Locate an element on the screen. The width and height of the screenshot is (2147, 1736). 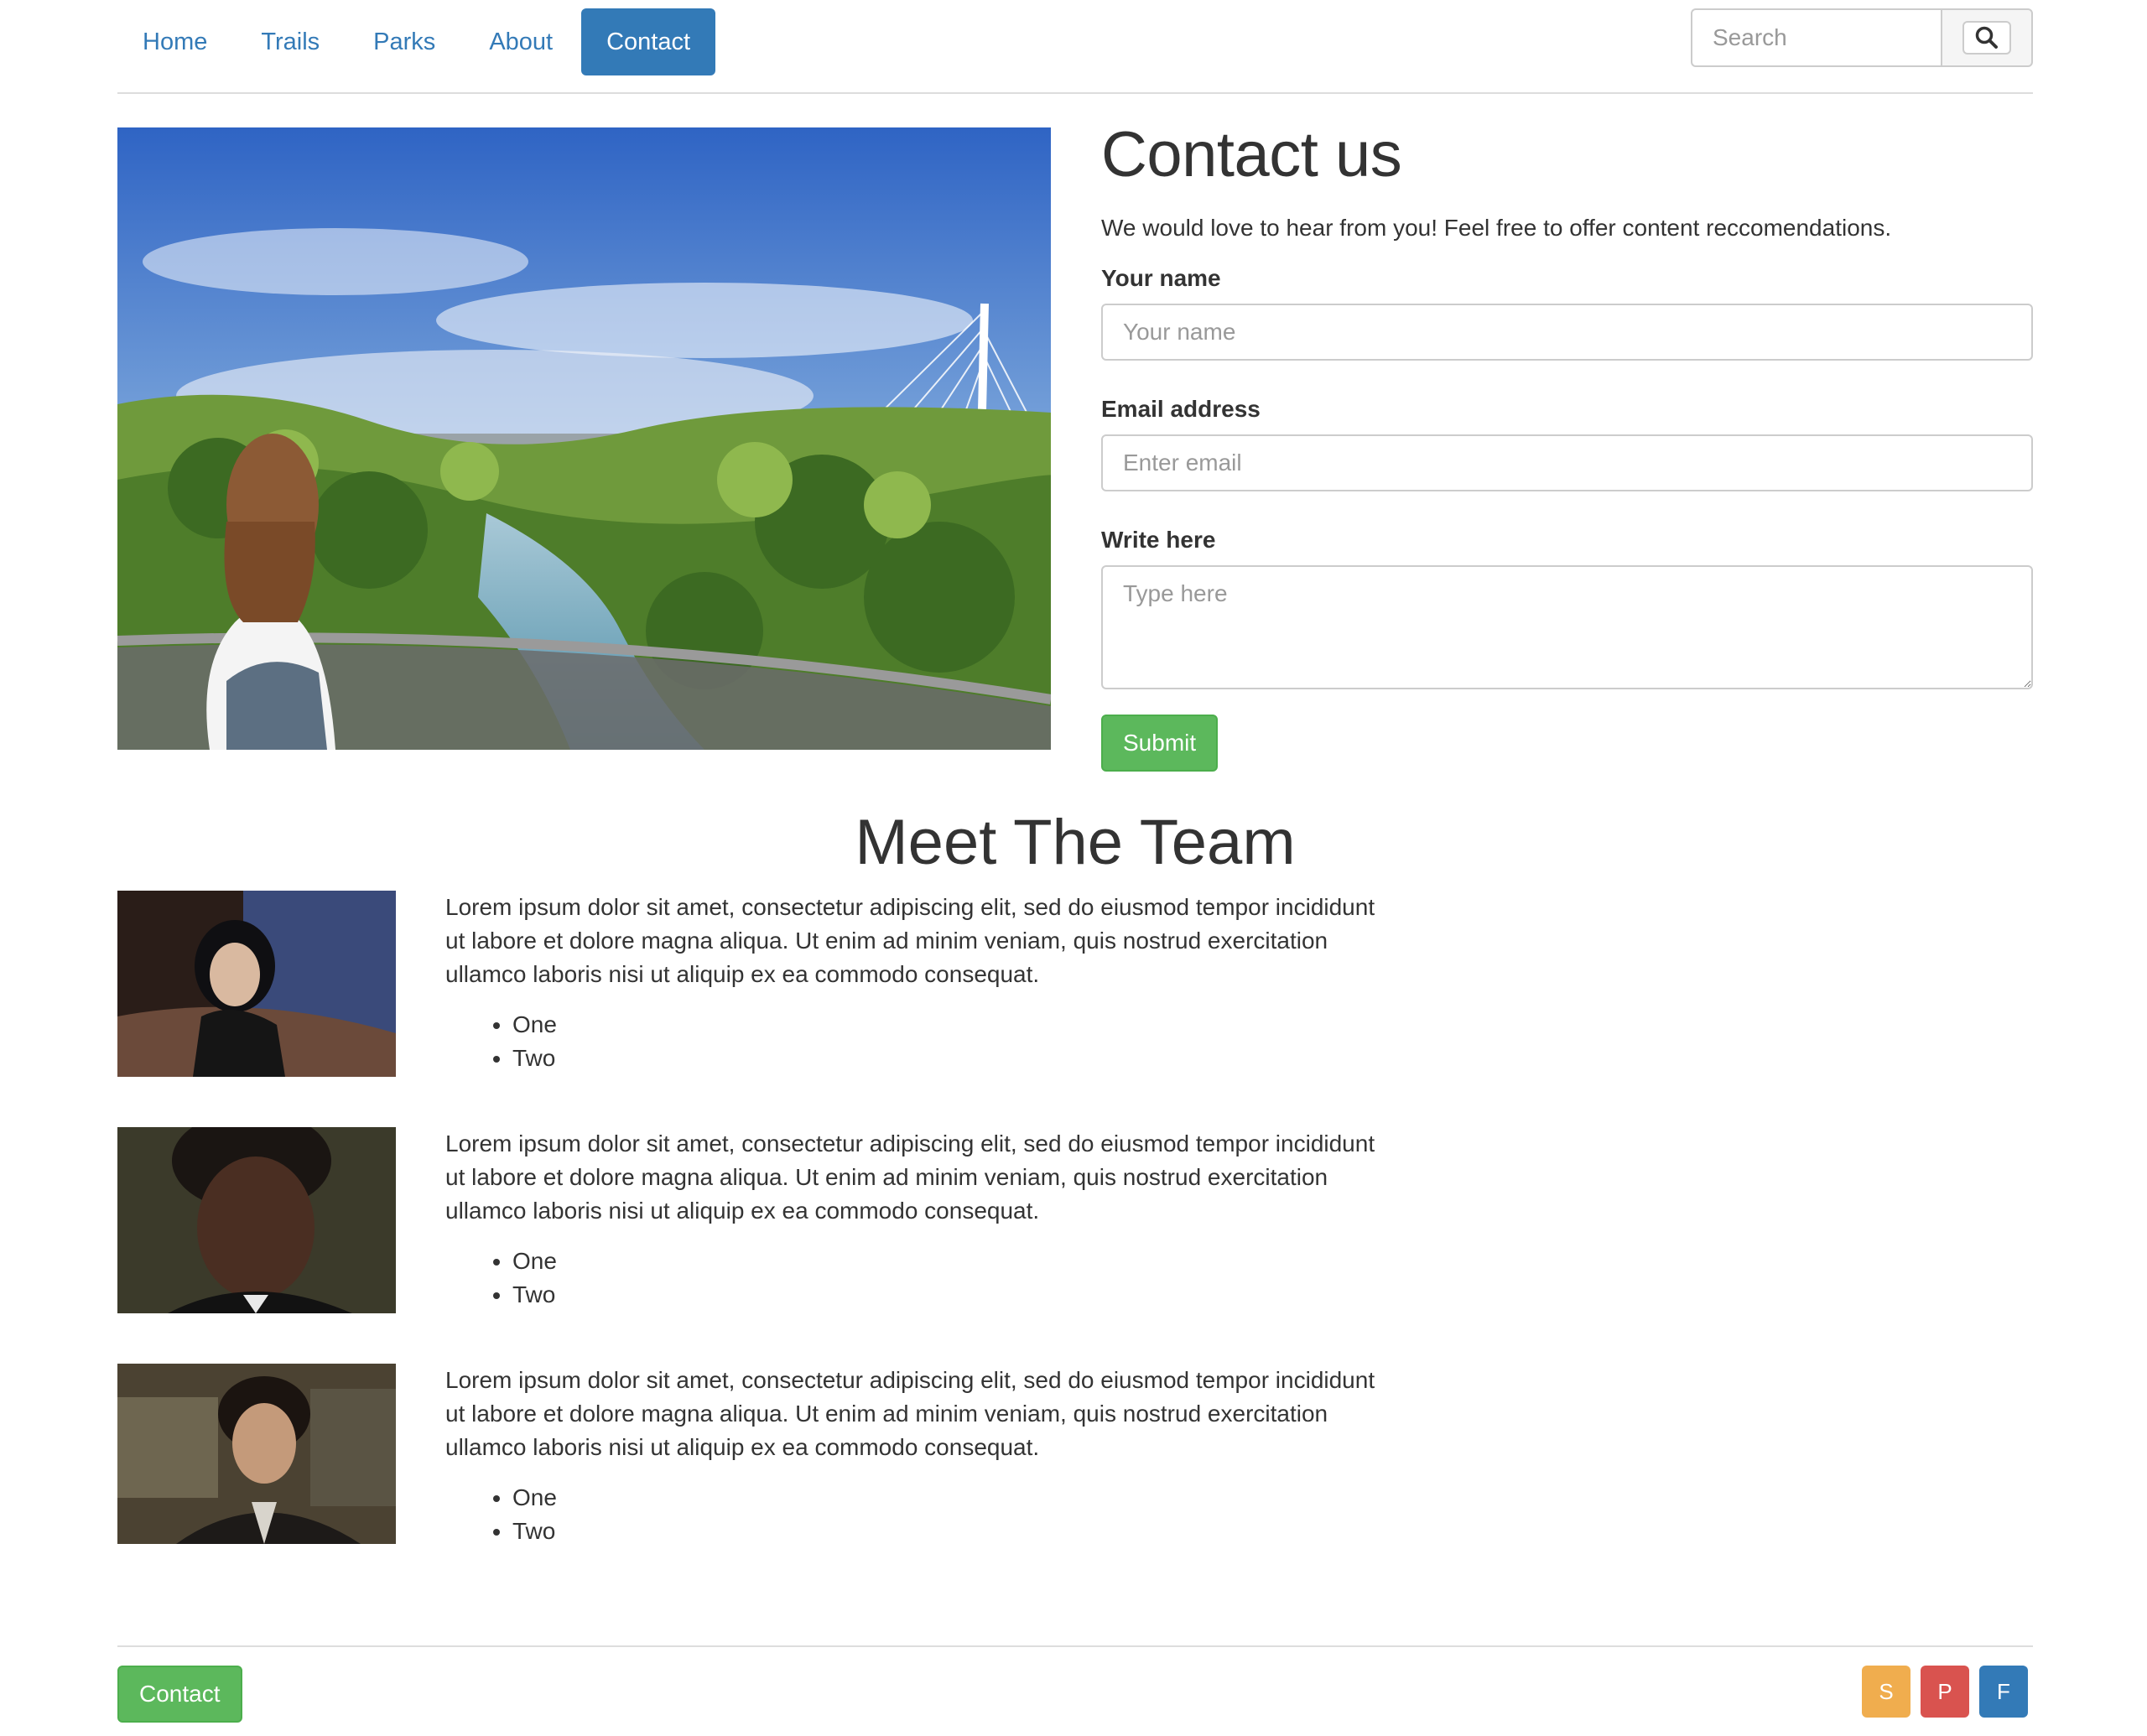
search-form is located at coordinates (1862, 37).